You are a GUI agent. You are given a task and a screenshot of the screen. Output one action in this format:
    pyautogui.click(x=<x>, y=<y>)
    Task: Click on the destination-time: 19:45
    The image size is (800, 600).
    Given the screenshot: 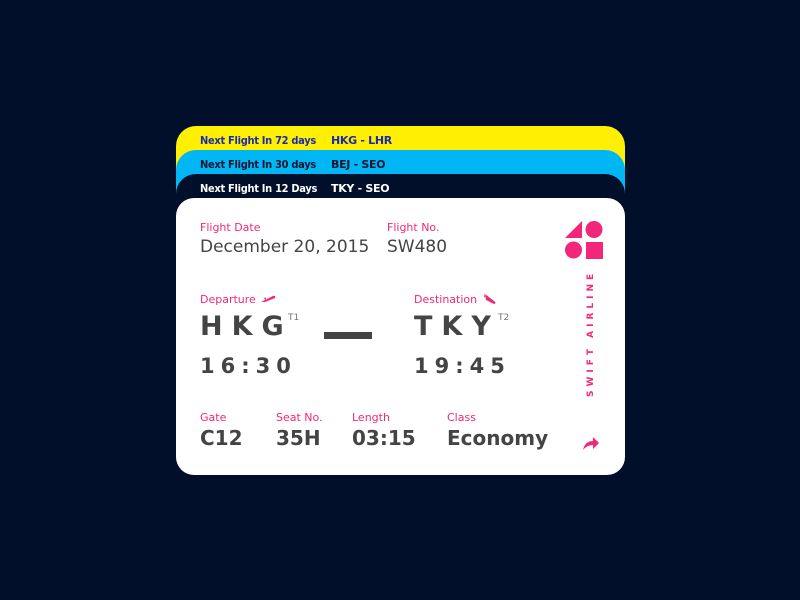 What is the action you would take?
    pyautogui.click(x=462, y=366)
    